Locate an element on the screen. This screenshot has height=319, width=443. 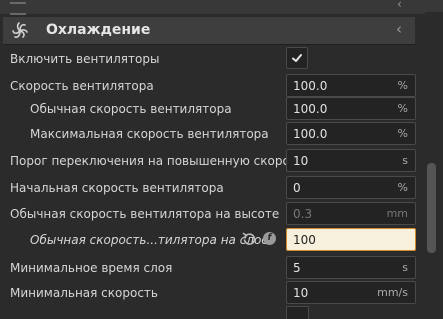
checkmark-icon is located at coordinates (297, 58).